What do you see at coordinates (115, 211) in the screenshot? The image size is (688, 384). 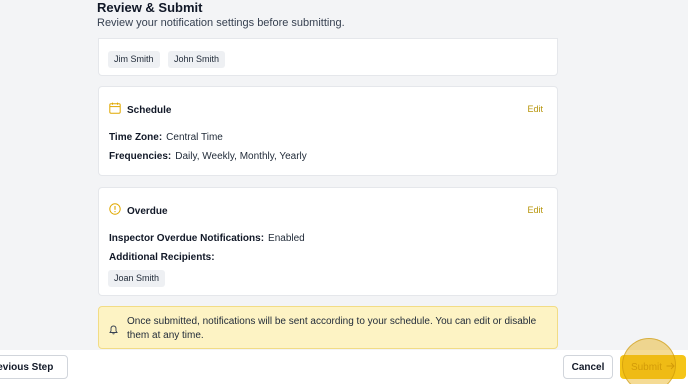 I see `alert-circle-icon` at bounding box center [115, 211].